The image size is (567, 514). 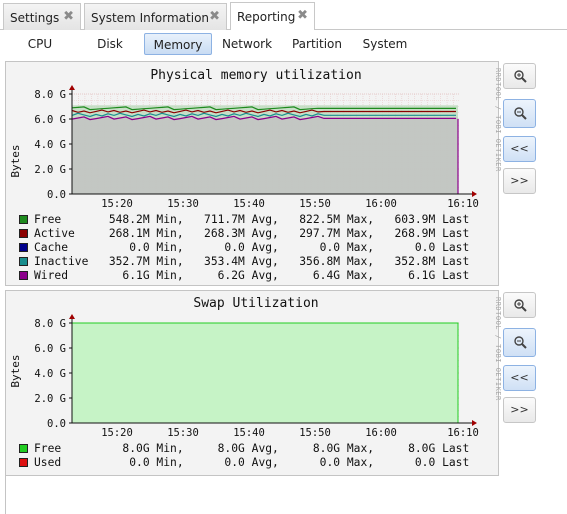 What do you see at coordinates (50, 324) in the screenshot?
I see `swap-y-tick-label: 8.0 G` at bounding box center [50, 324].